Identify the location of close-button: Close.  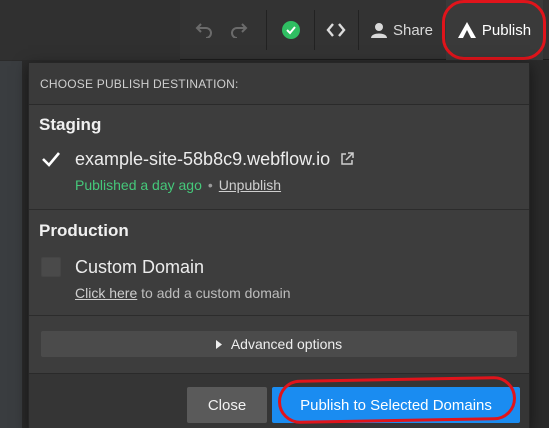
(227, 405).